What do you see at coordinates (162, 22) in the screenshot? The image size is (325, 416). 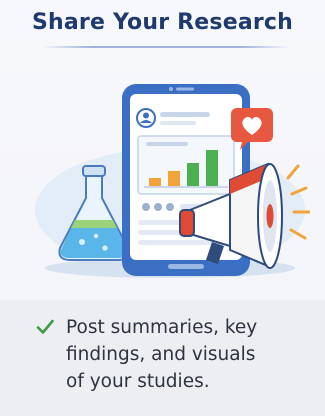 I see `page-title: Share Your Research` at bounding box center [162, 22].